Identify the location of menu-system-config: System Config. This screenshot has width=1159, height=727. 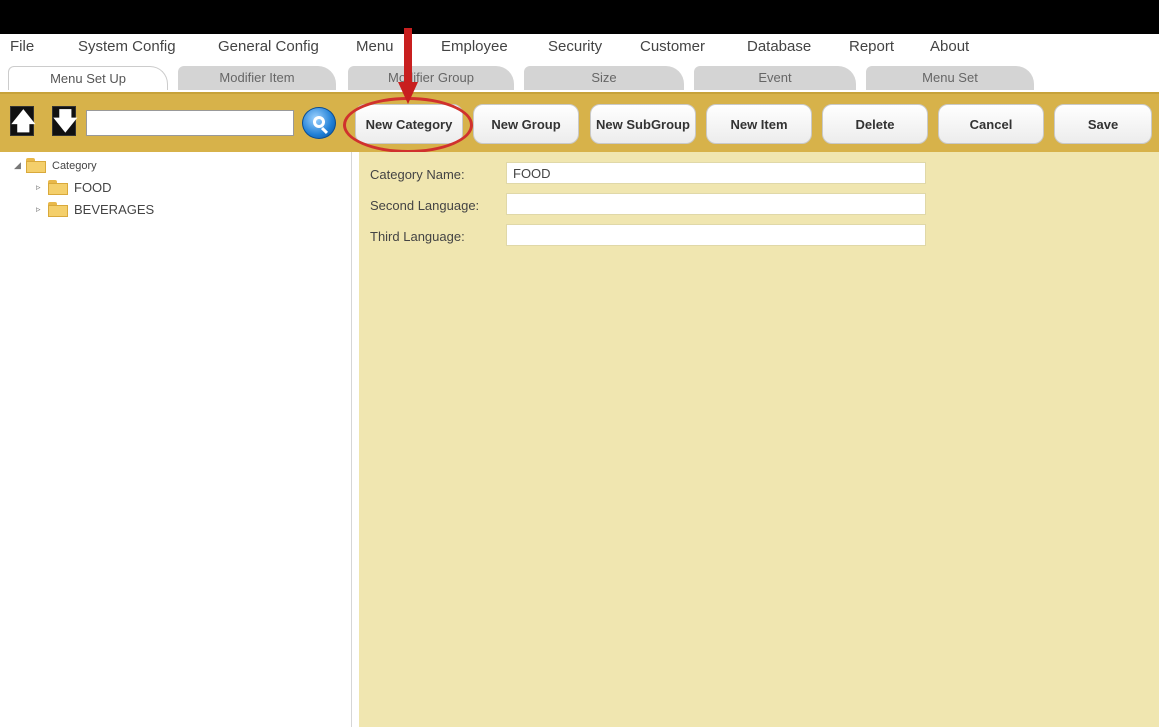
(127, 46).